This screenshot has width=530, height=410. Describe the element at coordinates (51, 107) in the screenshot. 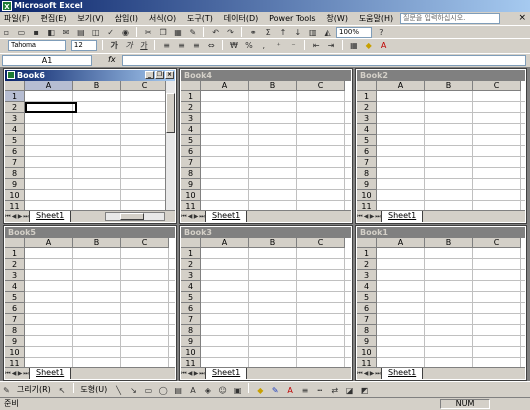

I see `active-cell` at that location.